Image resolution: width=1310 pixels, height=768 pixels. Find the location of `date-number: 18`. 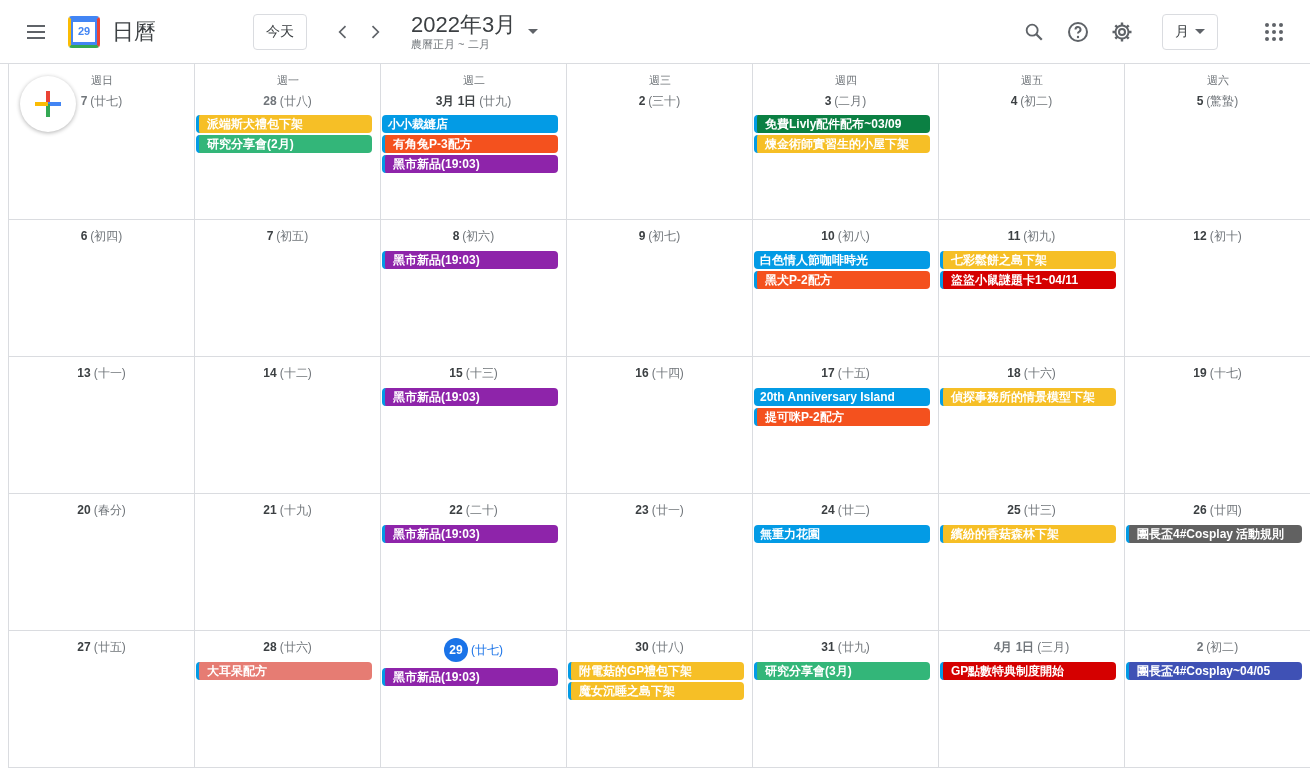

date-number: 18 is located at coordinates (1014, 373).